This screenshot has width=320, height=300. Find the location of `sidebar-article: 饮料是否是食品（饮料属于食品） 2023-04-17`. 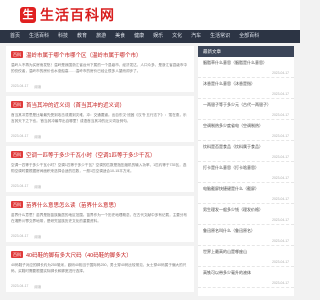

sidebar-article: 饮料是否是食品（饮料属于食品） 2023-04-17 is located at coordinates (246, 151).